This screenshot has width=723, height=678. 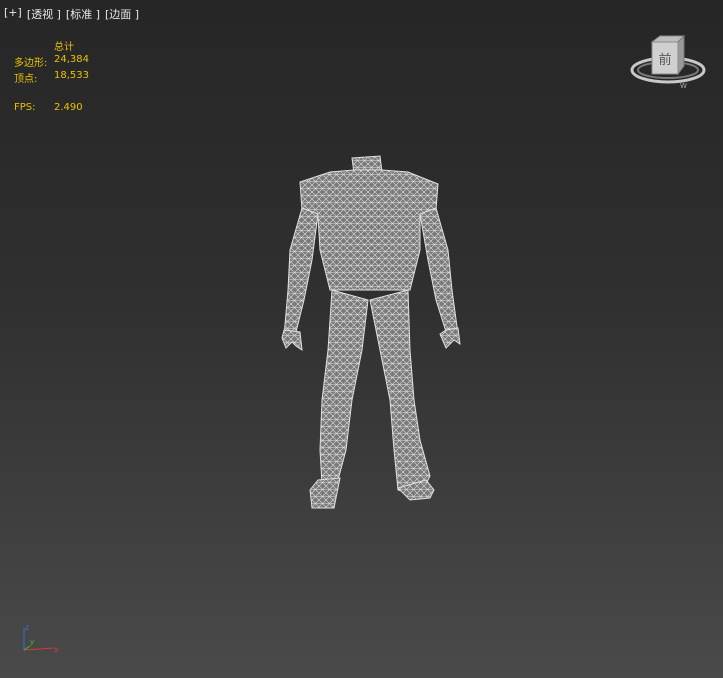 What do you see at coordinates (83, 14) in the screenshot?
I see `viewport-menu-standard: [标准 ]` at bounding box center [83, 14].